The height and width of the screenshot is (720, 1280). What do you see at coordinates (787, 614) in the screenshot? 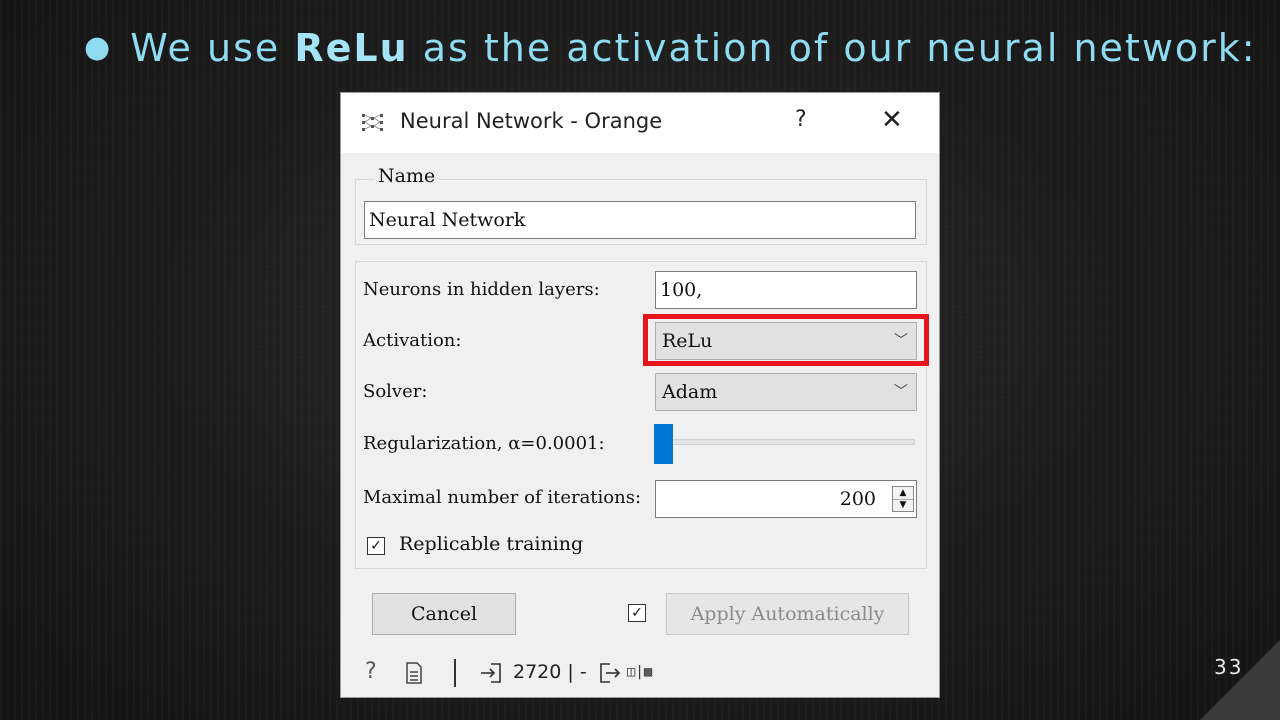
I see `apply-automatically-button: Apply Automatically` at bounding box center [787, 614].